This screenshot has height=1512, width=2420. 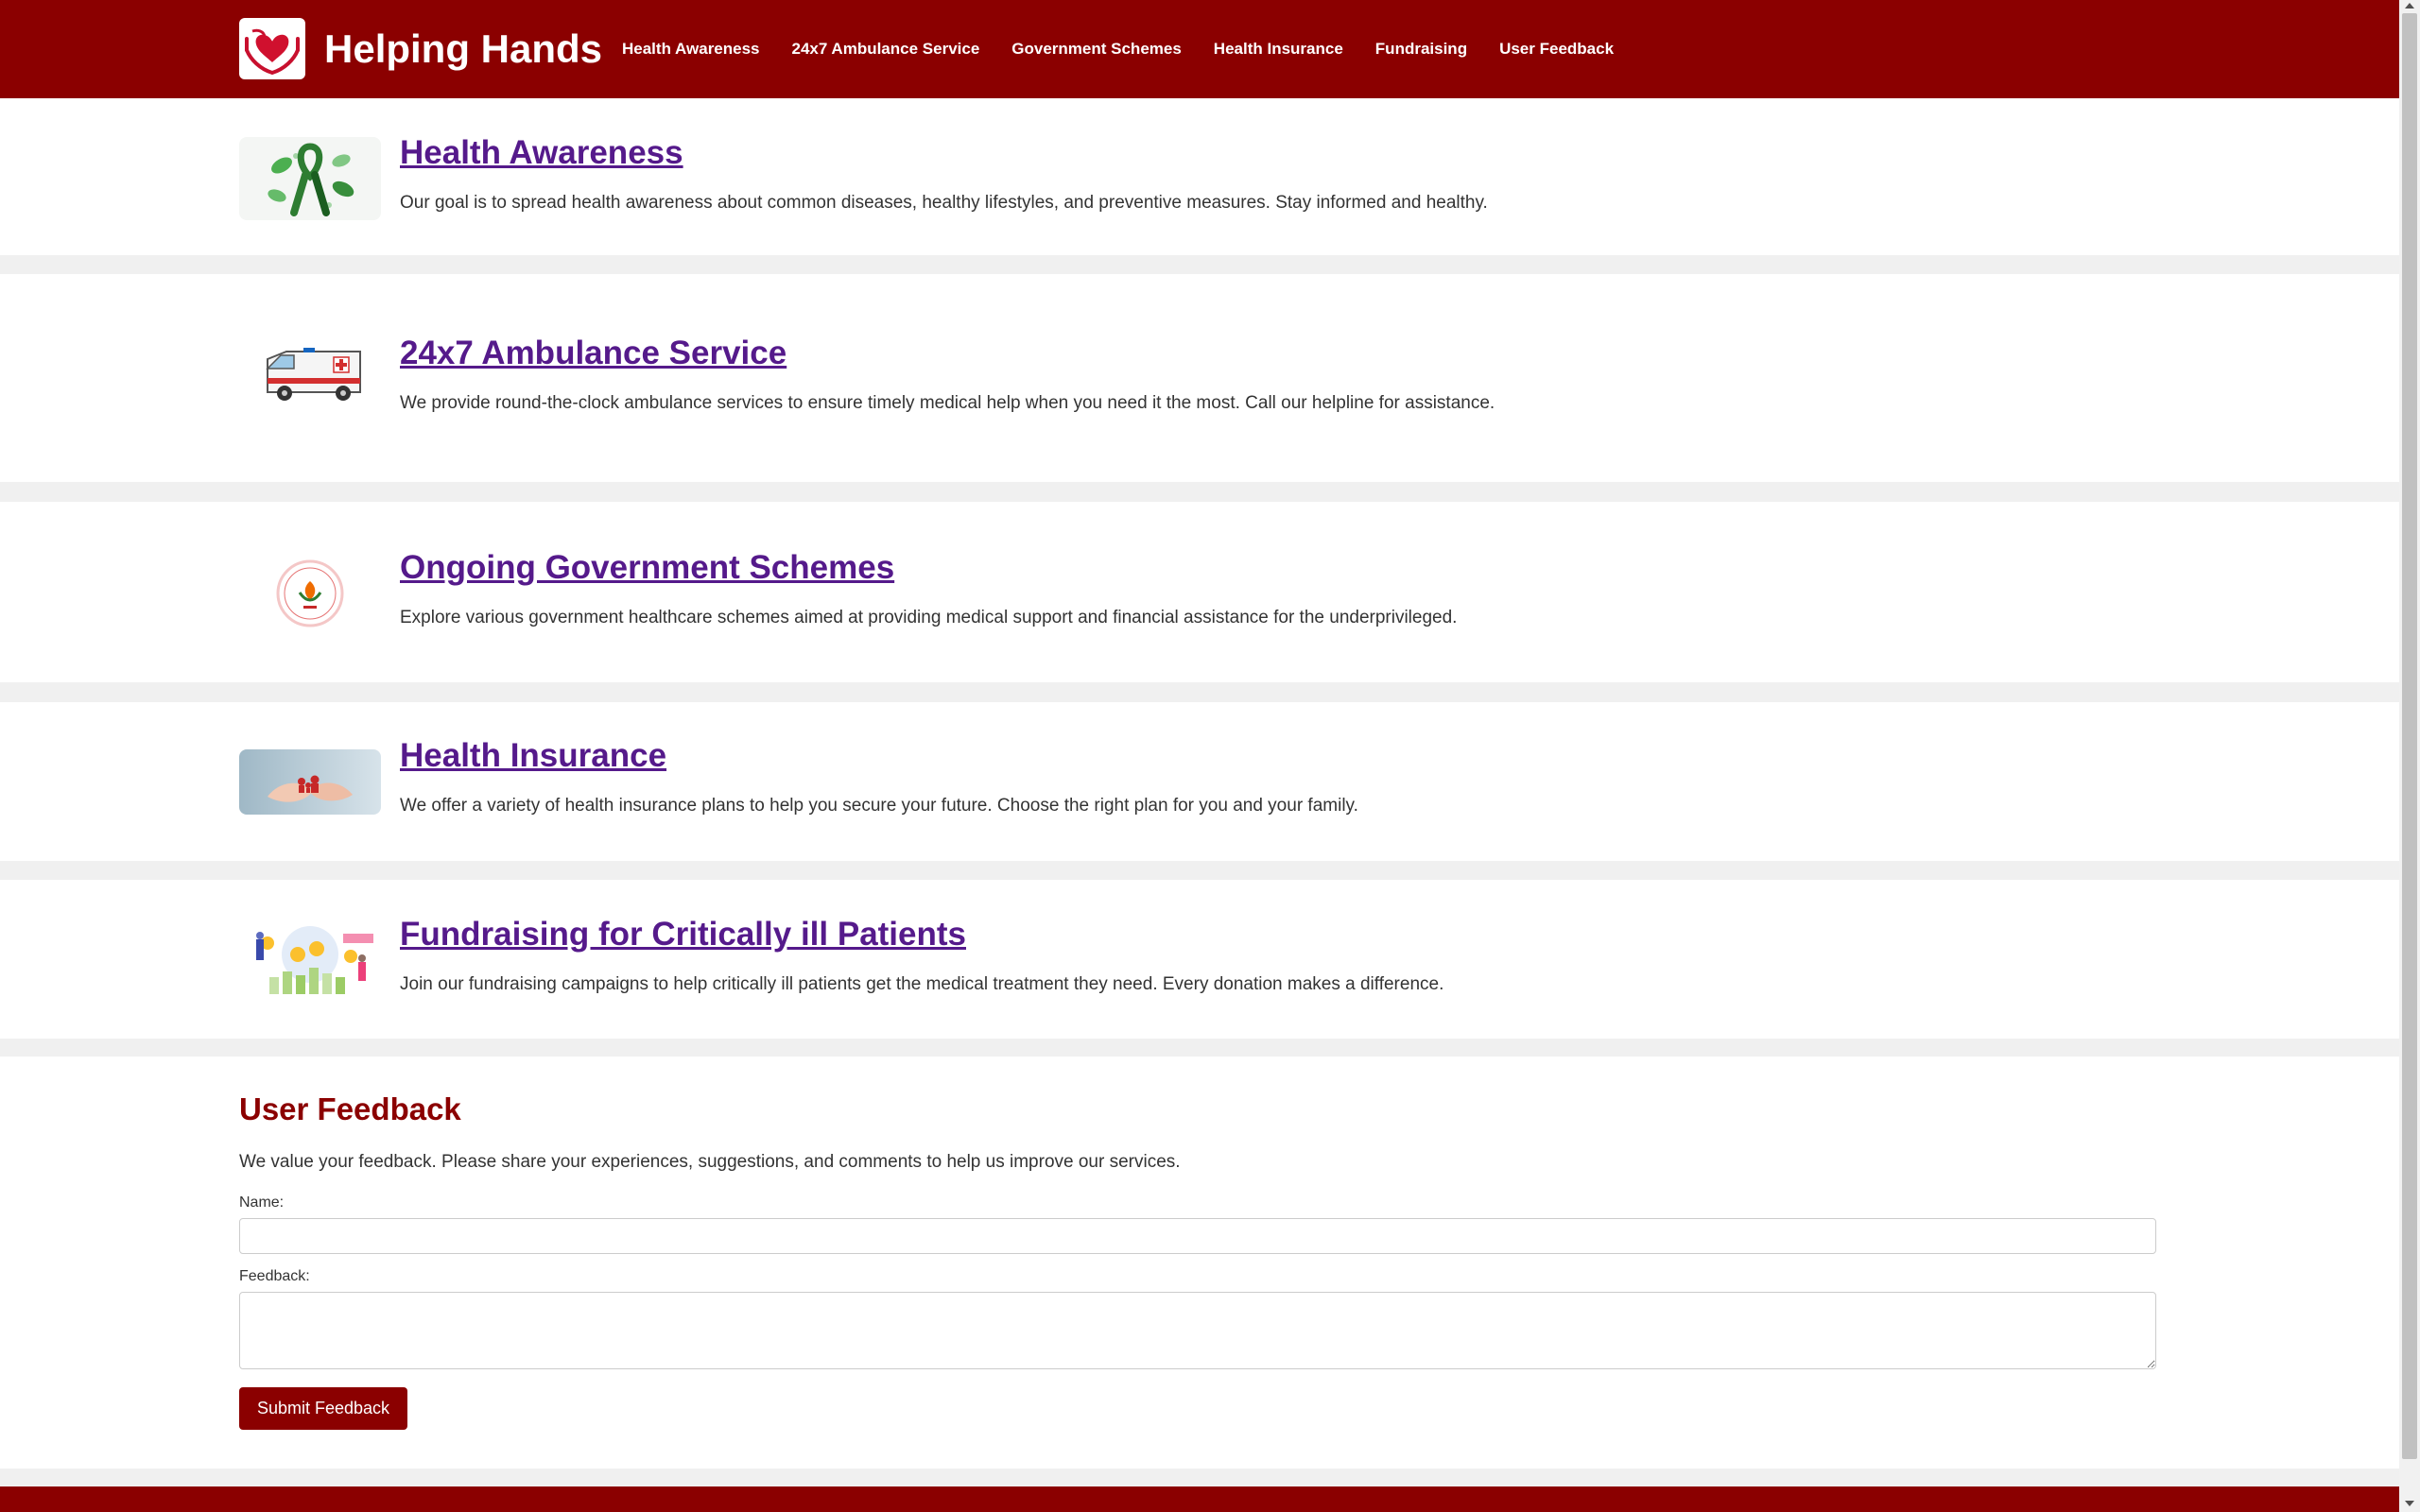 What do you see at coordinates (310, 374) in the screenshot?
I see `ambulance-image` at bounding box center [310, 374].